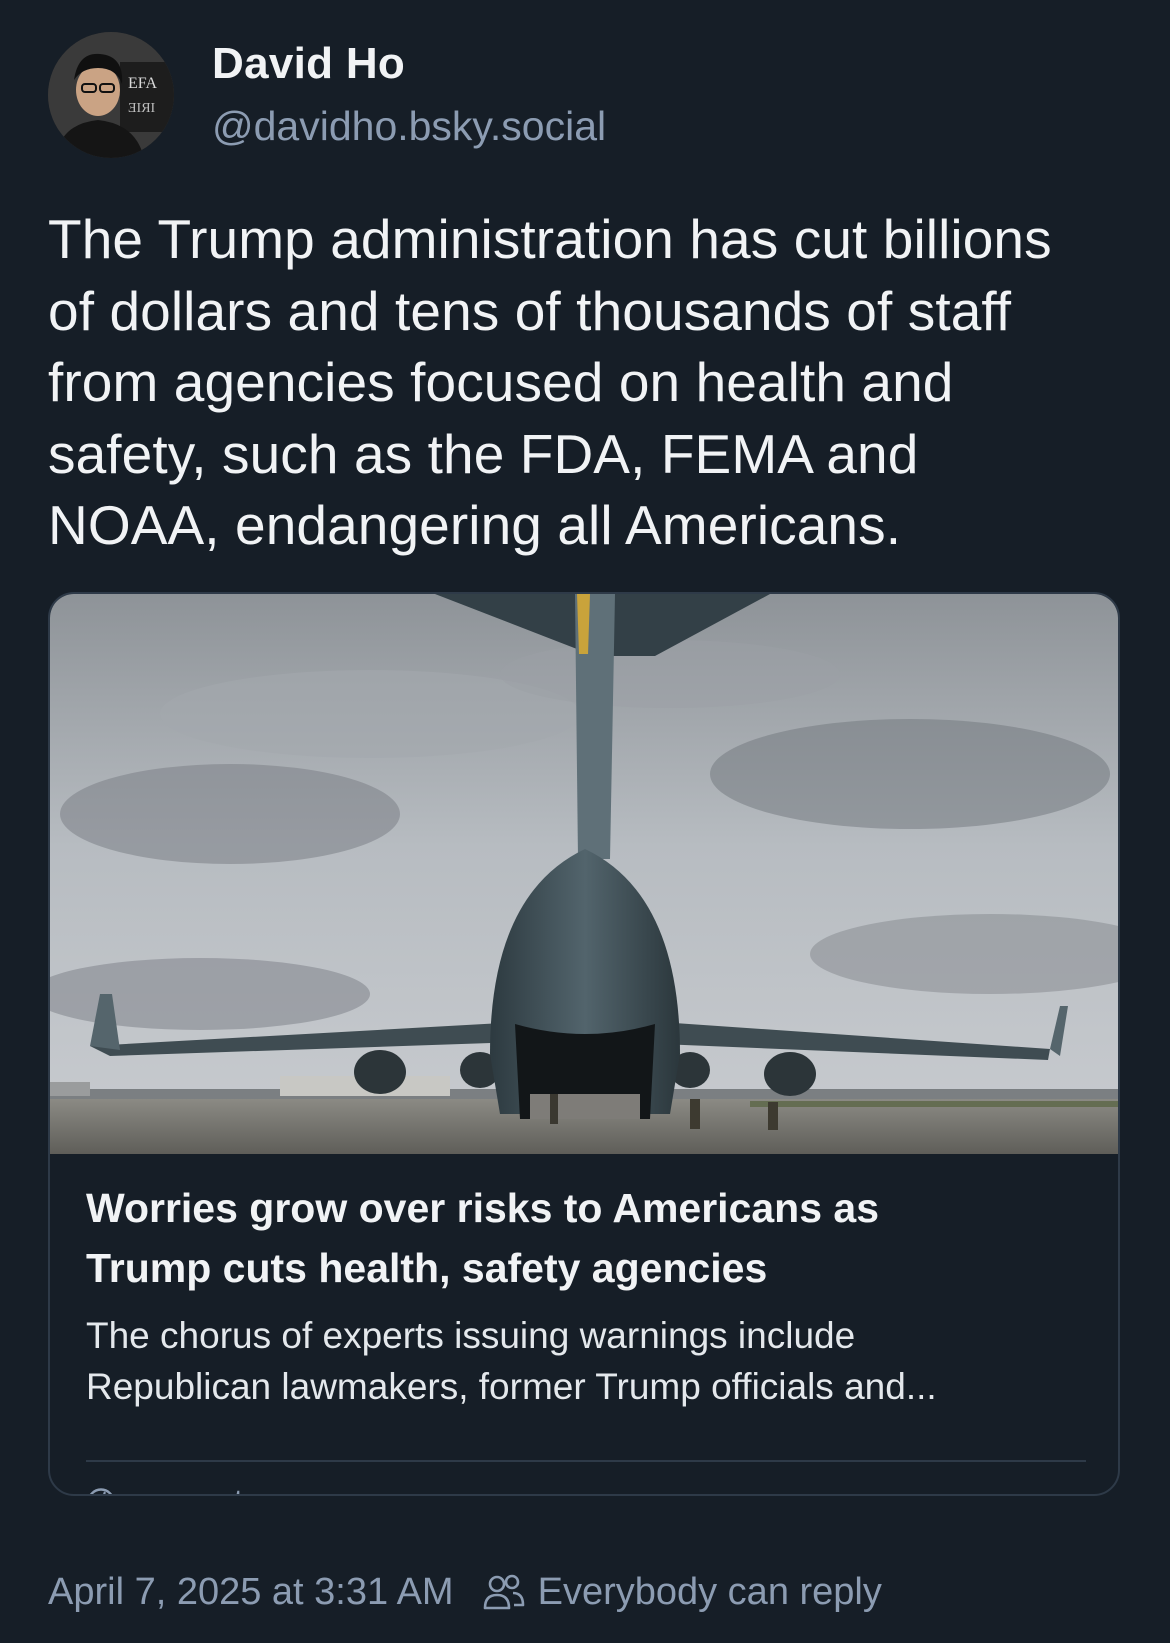 This screenshot has width=1170, height=1643. I want to click on svg-text: EFA, so click(142, 83).